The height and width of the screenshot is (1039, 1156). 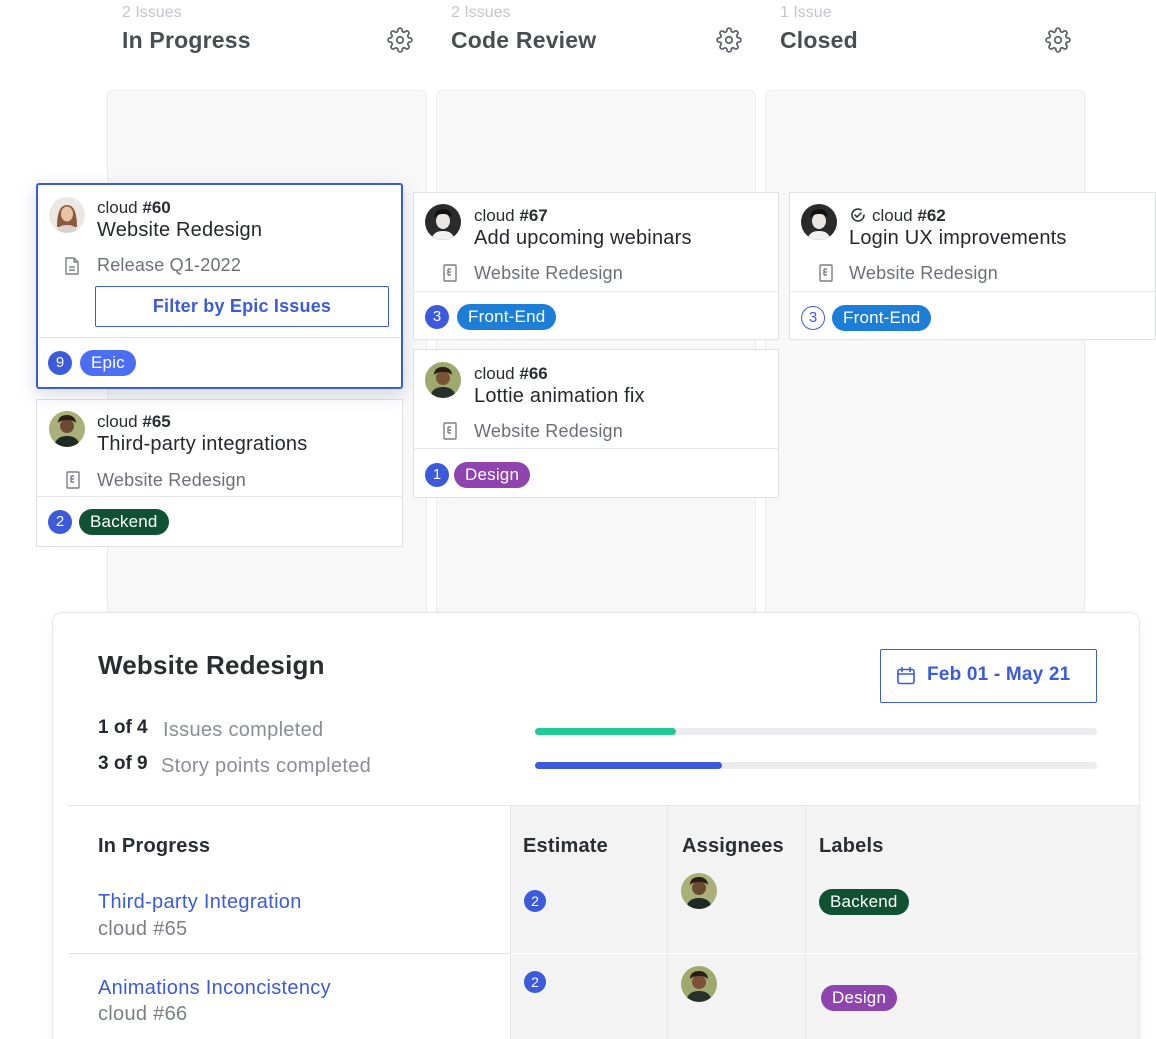 What do you see at coordinates (202, 444) in the screenshot?
I see `issue-title: Third-party integrations` at bounding box center [202, 444].